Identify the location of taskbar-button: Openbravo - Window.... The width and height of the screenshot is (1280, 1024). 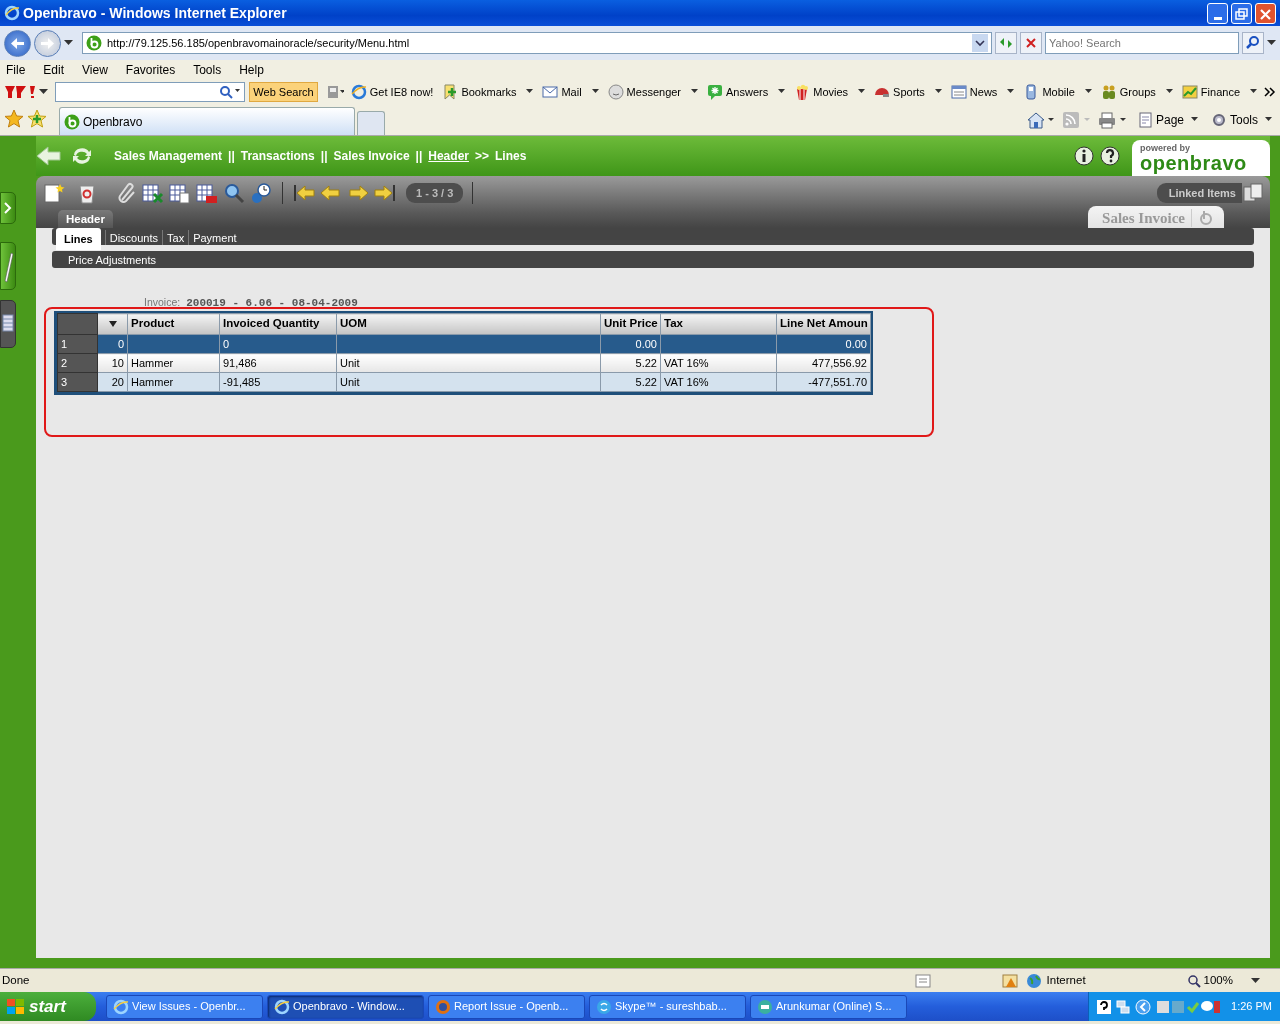
(345, 1006).